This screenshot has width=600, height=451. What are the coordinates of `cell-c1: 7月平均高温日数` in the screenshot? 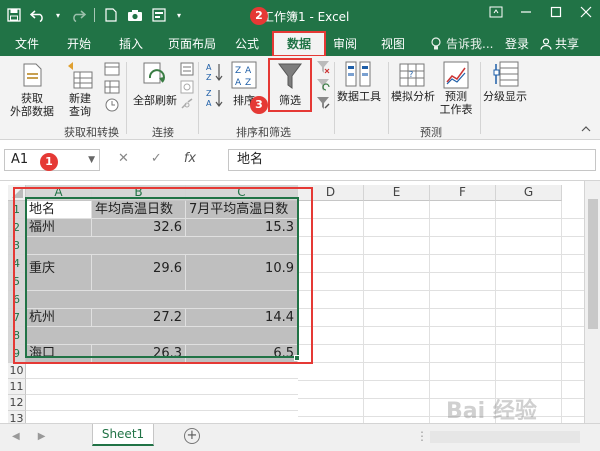 It's located at (242, 210).